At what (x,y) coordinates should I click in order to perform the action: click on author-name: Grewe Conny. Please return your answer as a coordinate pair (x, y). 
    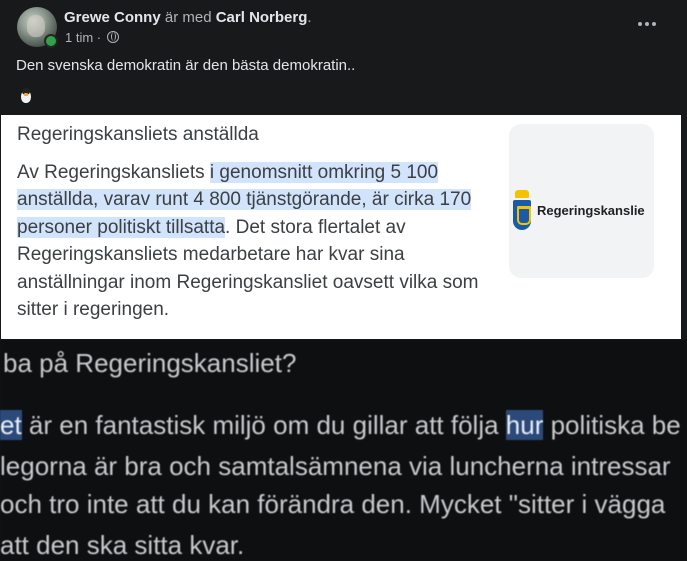
    Looking at the image, I should click on (112, 17).